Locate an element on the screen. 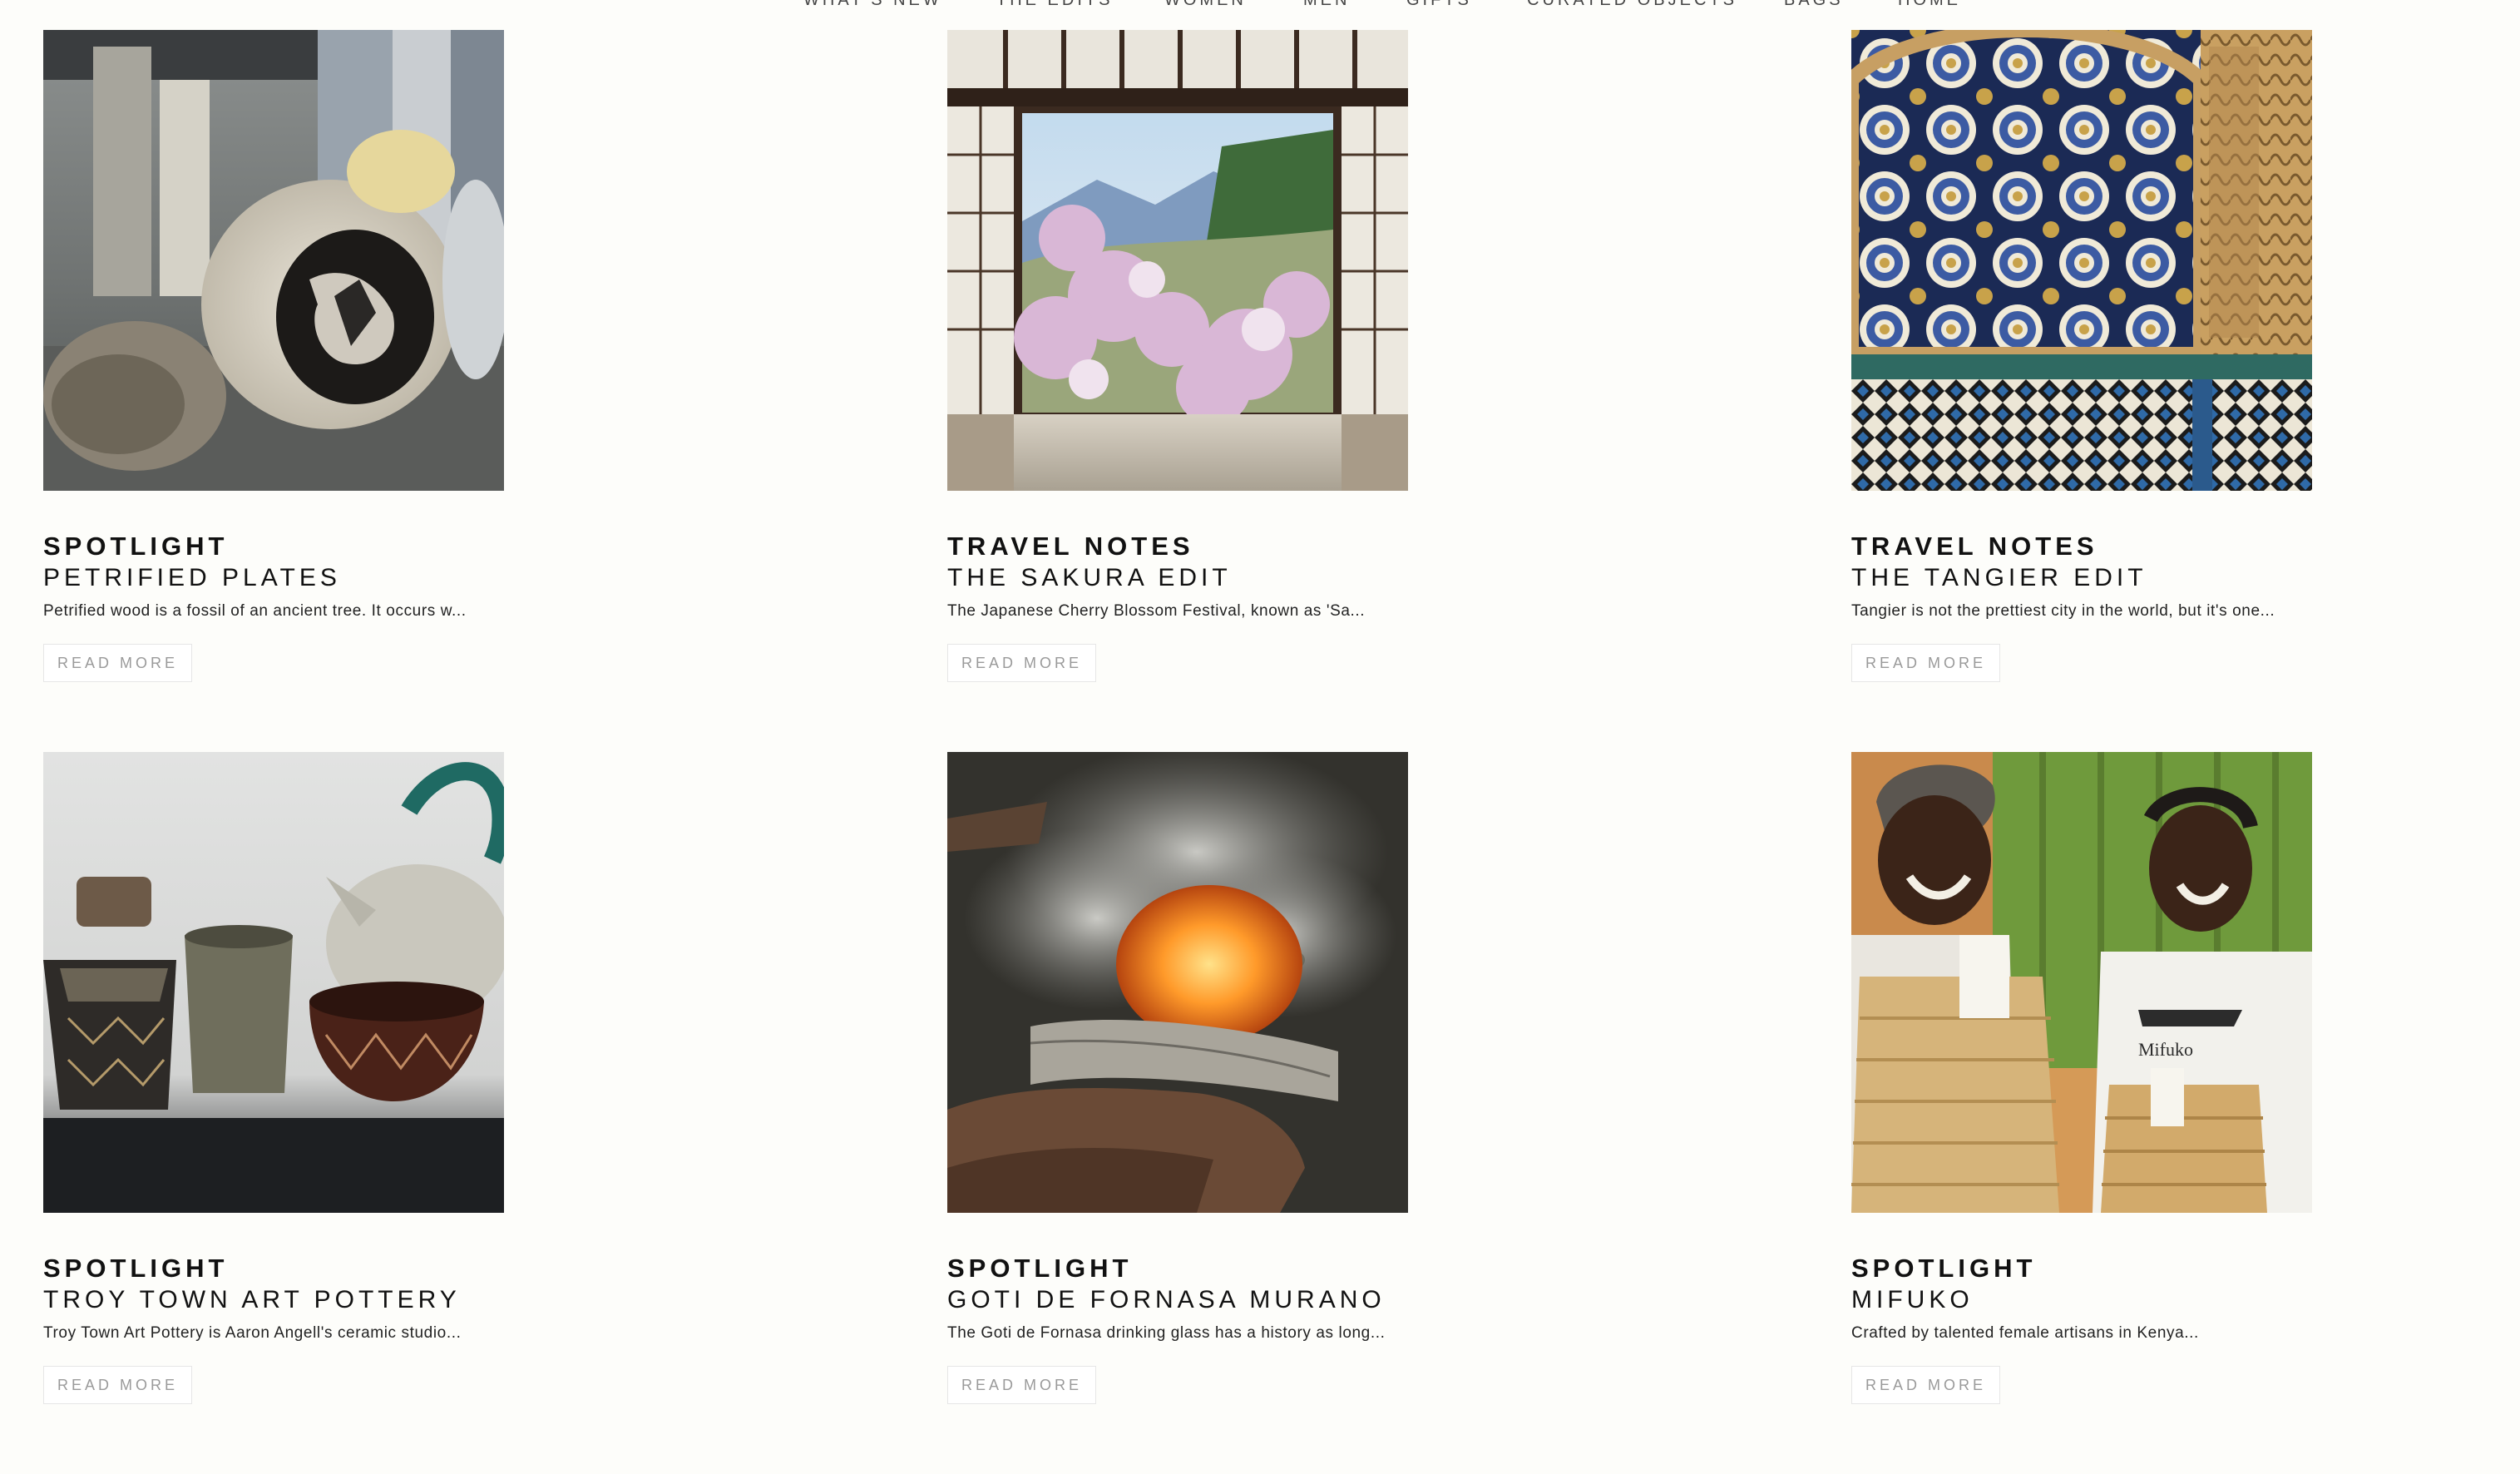 This screenshot has height=1474, width=2520. article-title: PETRIFIED PLATES is located at coordinates (495, 578).